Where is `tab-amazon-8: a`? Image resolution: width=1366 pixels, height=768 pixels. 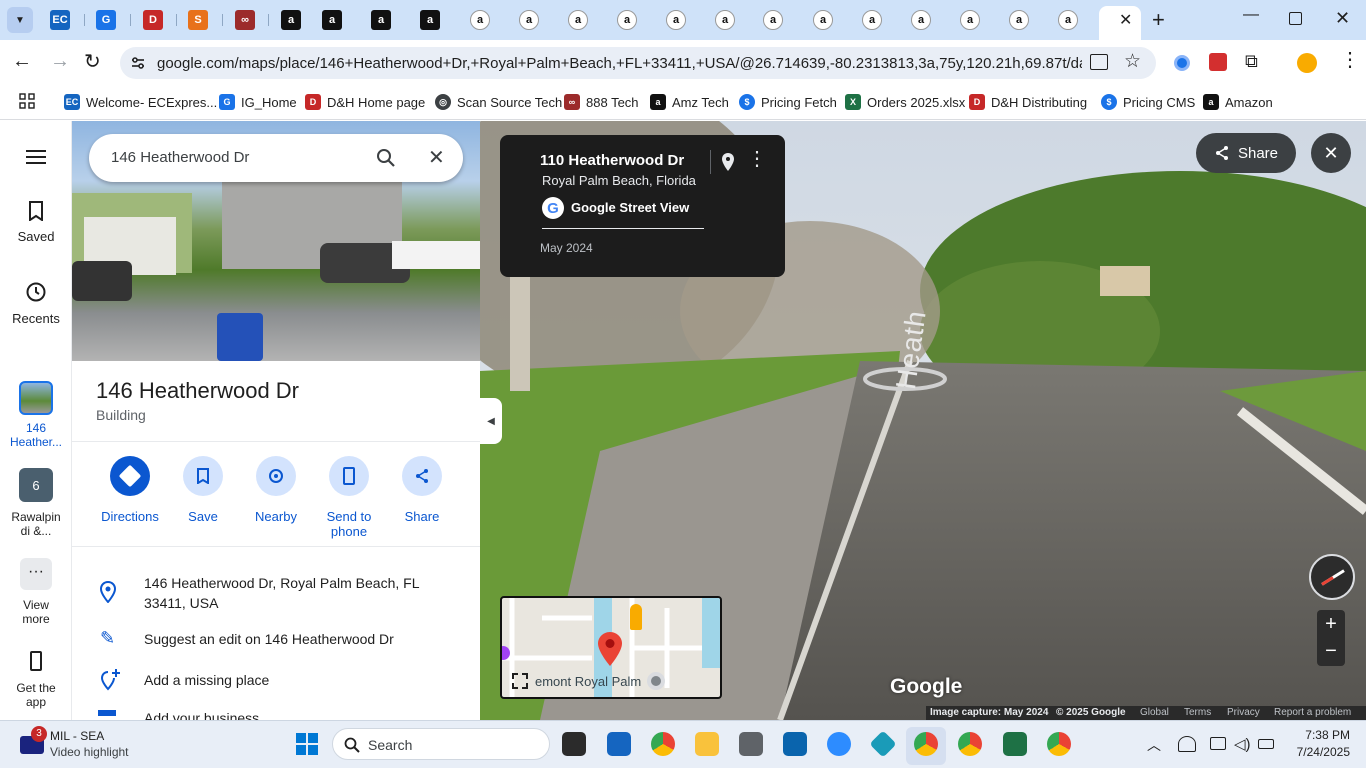
tab-amazon-8: a is located at coordinates (627, 20).